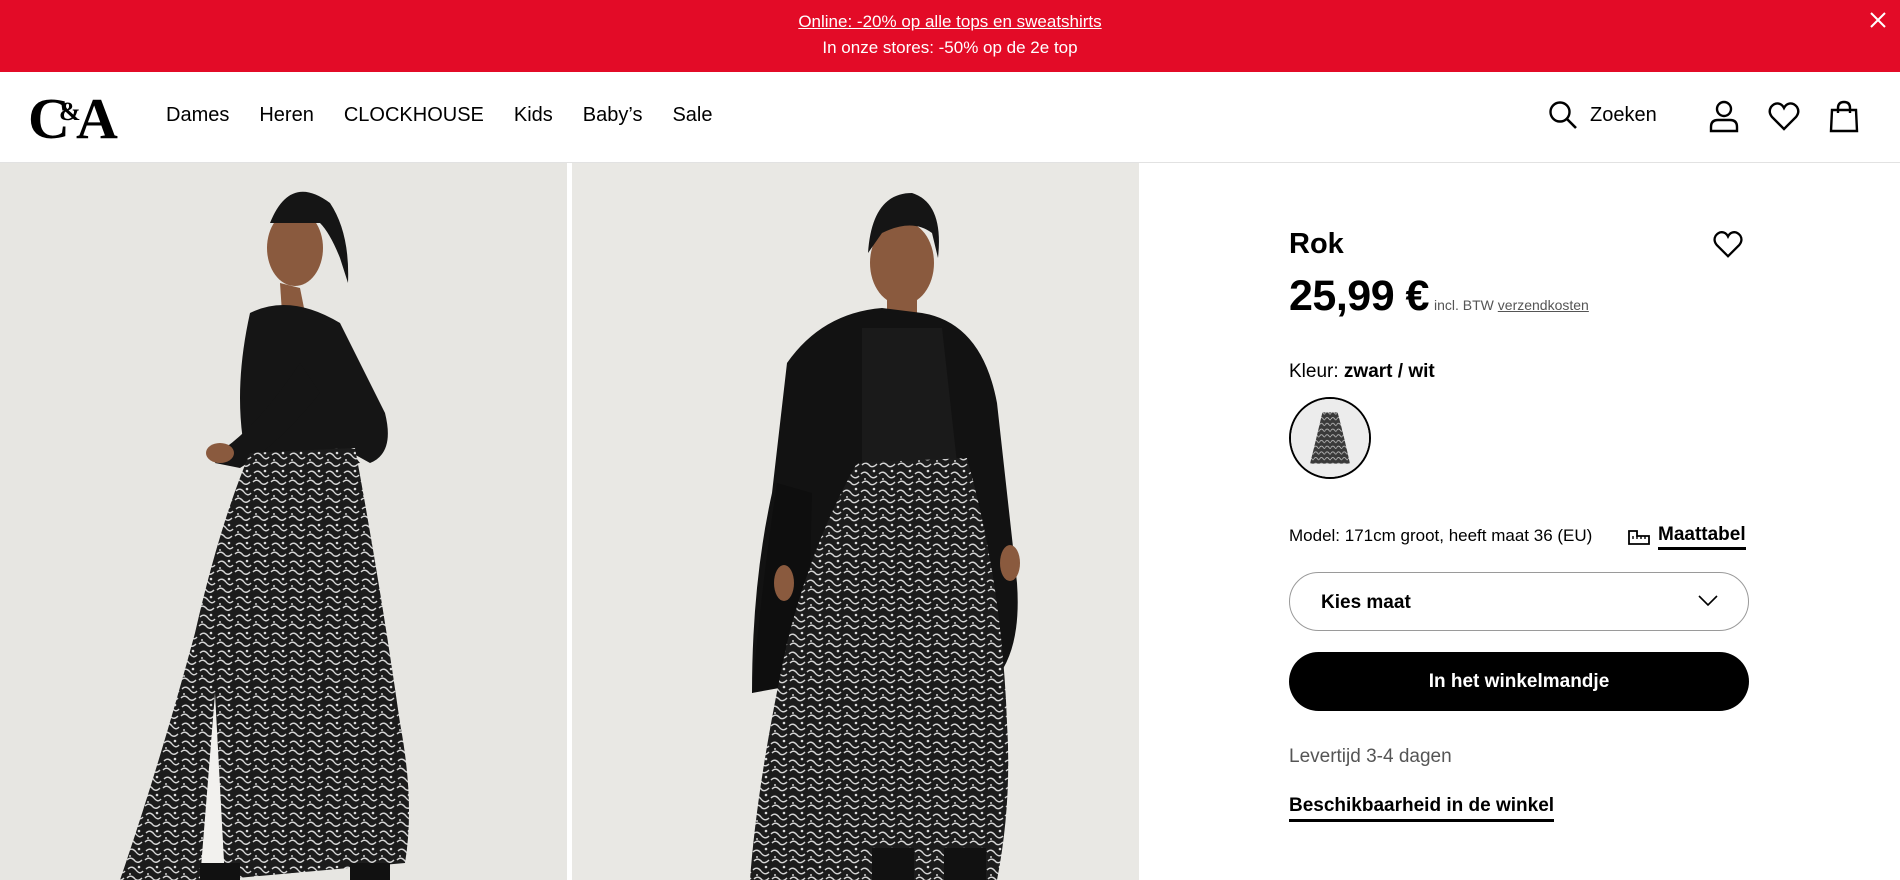 The height and width of the screenshot is (880, 1900). I want to click on nav-babys: Baby’s, so click(613, 115).